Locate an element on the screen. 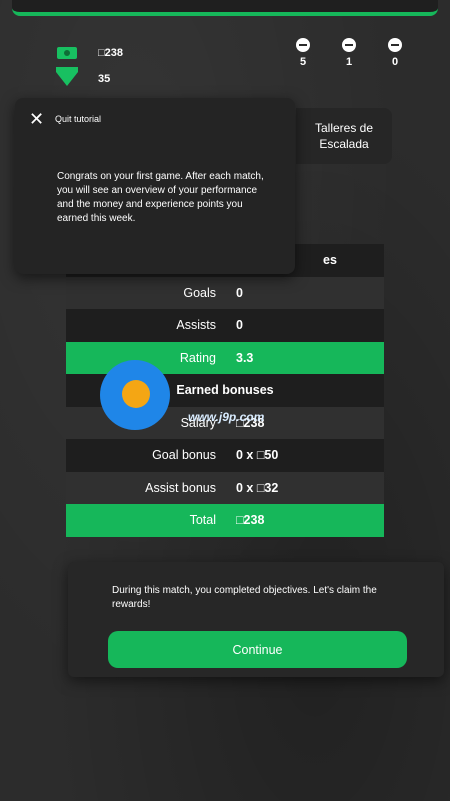 This screenshot has width=450, height=801. quit-tutorial-label: Quit tutorial is located at coordinates (78, 119).